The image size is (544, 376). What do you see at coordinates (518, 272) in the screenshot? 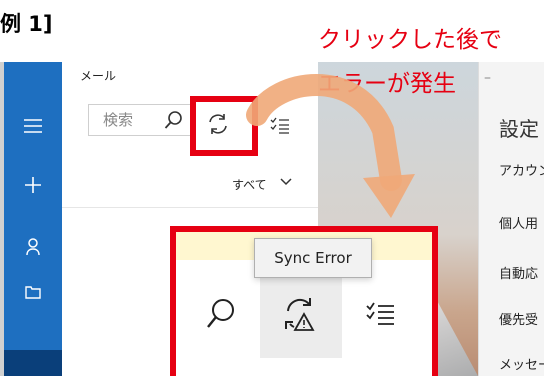
I see `settings-item-auto-reply: 自動応` at bounding box center [518, 272].